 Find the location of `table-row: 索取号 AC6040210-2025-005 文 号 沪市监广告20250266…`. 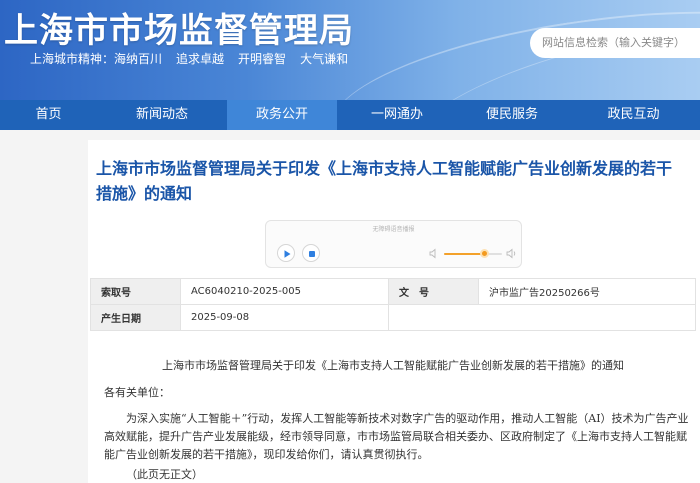

table-row: 索取号 AC6040210-2025-005 文 号 沪市监广告20250266… is located at coordinates (393, 291).